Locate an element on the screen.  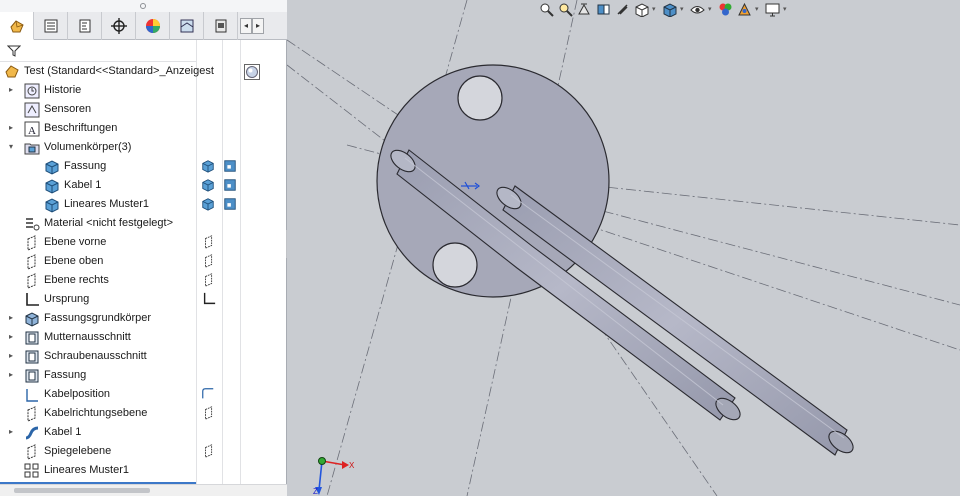
previous-view-icon is located at coordinates (583, 8).